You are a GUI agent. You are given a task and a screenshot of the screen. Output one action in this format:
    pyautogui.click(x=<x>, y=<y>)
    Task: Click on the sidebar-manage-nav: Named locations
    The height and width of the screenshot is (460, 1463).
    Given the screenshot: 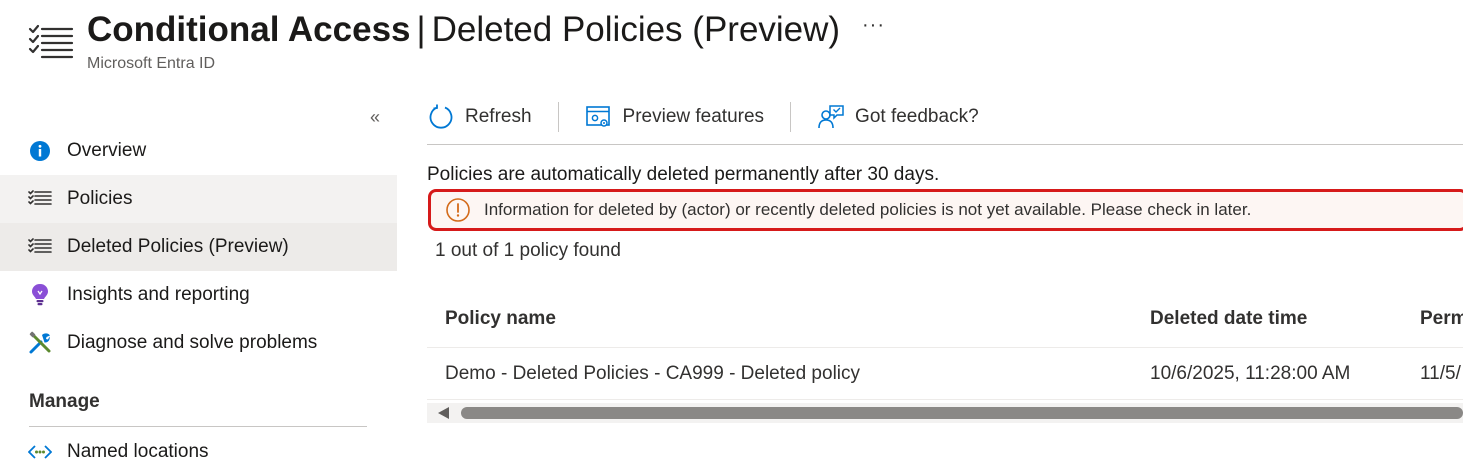 What is the action you would take?
    pyautogui.click(x=198, y=444)
    